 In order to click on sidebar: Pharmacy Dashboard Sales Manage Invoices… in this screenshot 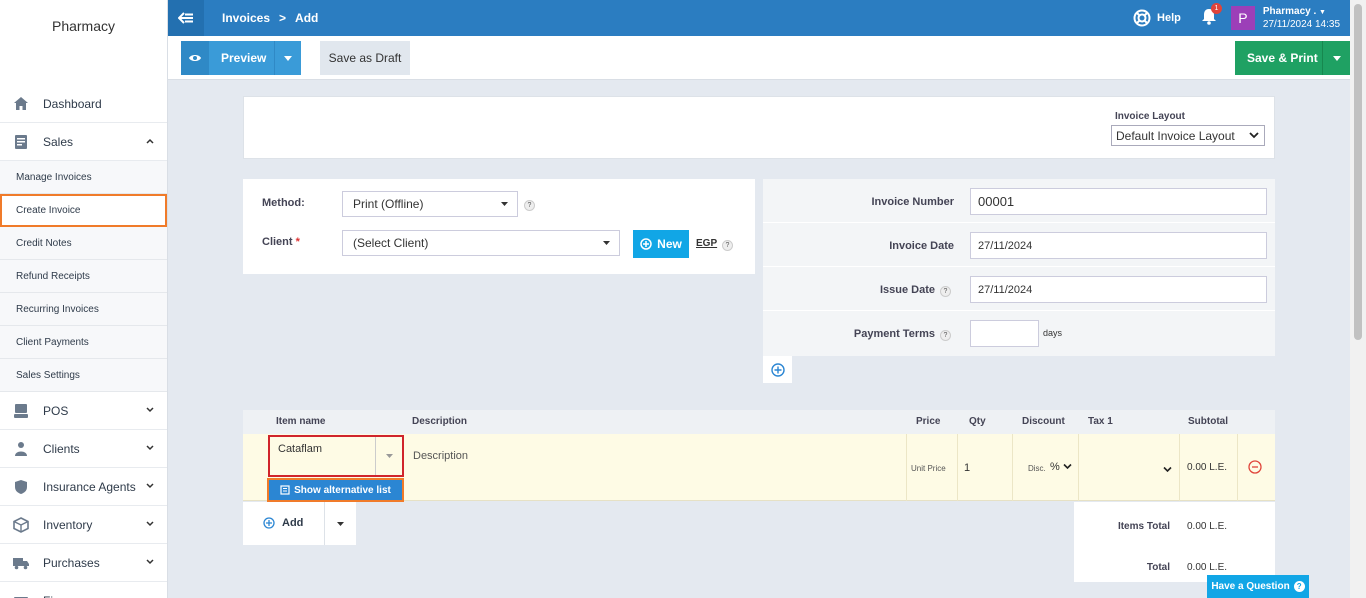, I will do `click(84, 299)`.